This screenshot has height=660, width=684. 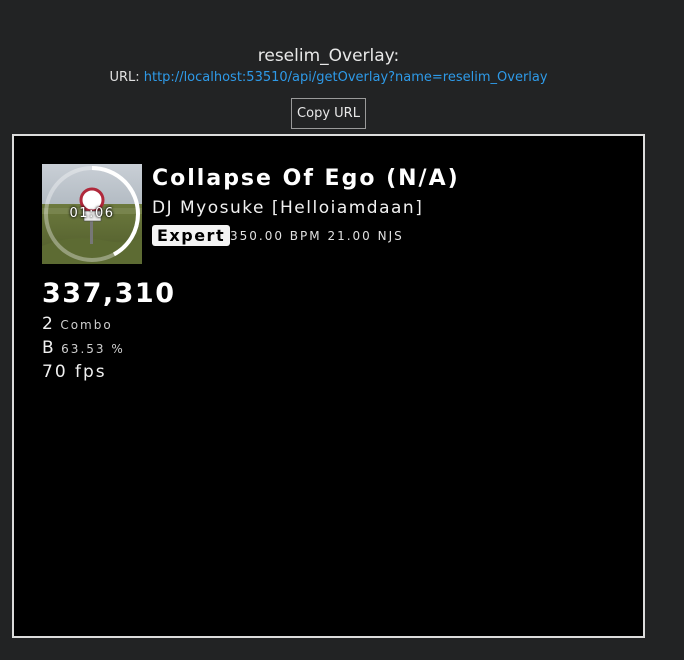 I want to click on song-artist-mapper: DJ Myosuke [Helloiamdaan], so click(x=288, y=208).